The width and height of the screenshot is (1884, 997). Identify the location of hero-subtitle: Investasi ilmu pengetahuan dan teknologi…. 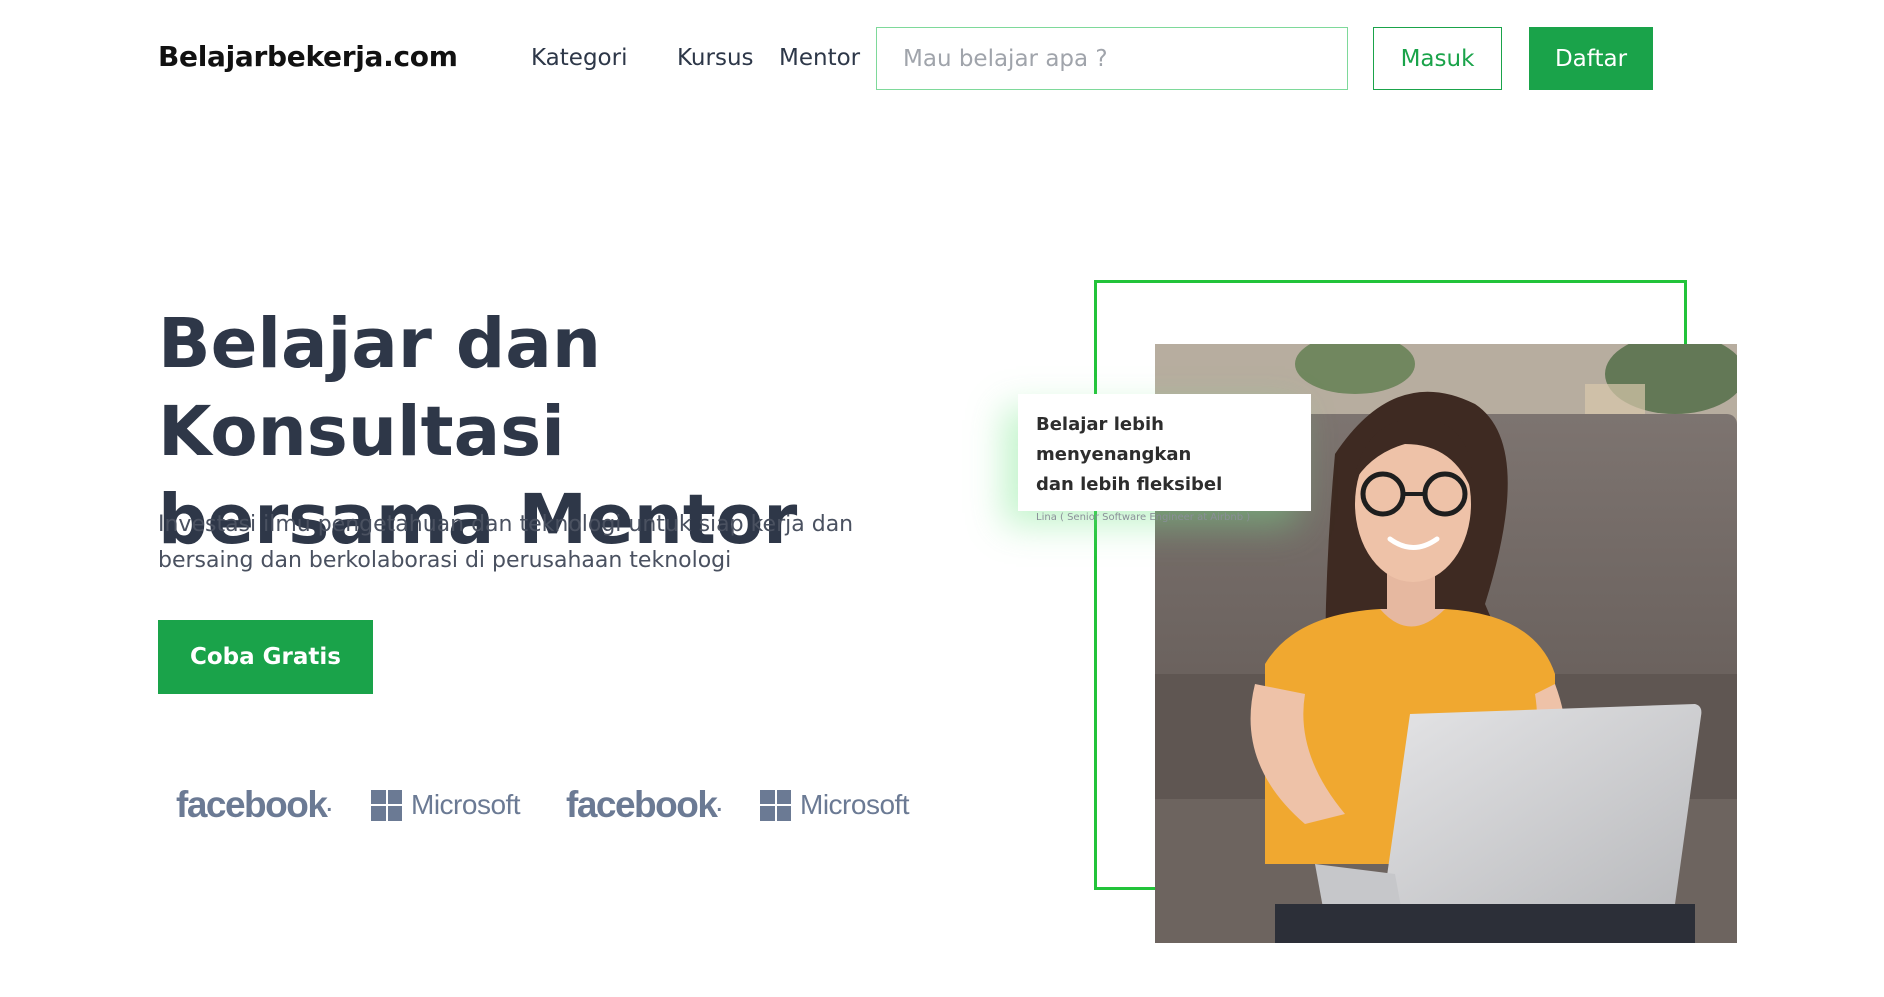
(528, 543).